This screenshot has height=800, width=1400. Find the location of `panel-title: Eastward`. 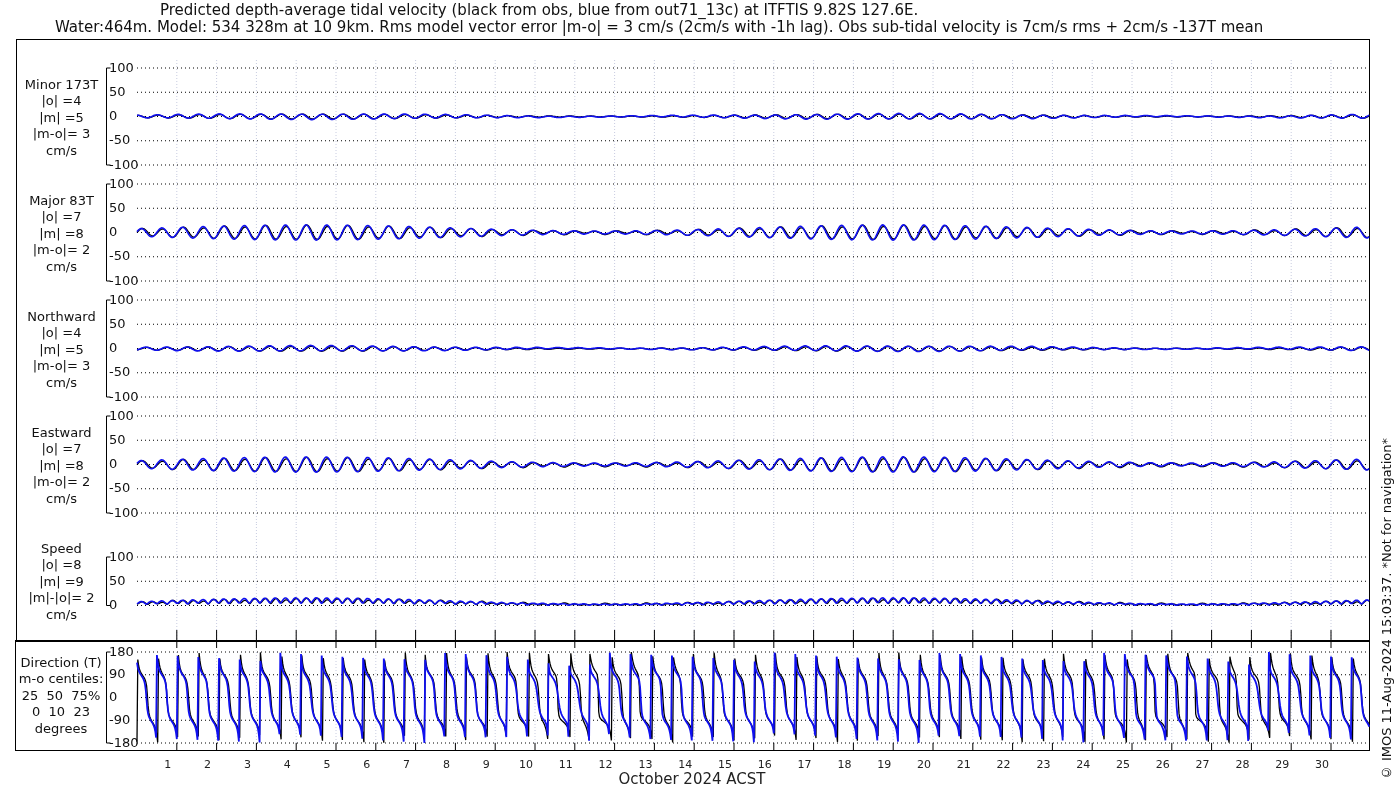

panel-title: Eastward is located at coordinates (61, 433).